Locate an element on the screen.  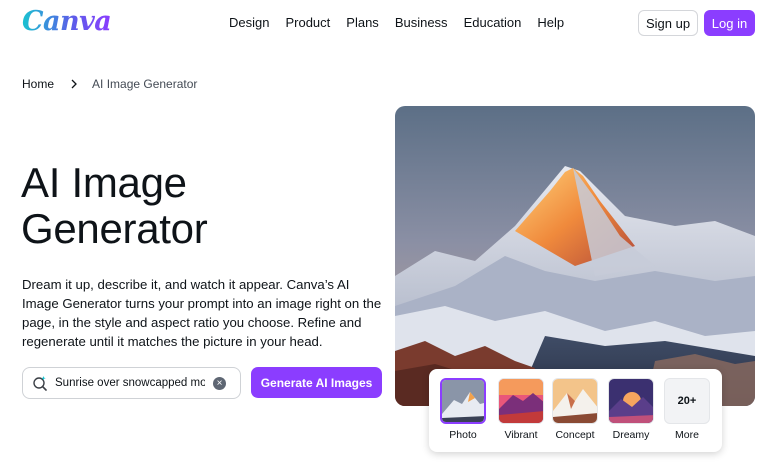
title-line-1: AI Image is located at coordinates (104, 182).